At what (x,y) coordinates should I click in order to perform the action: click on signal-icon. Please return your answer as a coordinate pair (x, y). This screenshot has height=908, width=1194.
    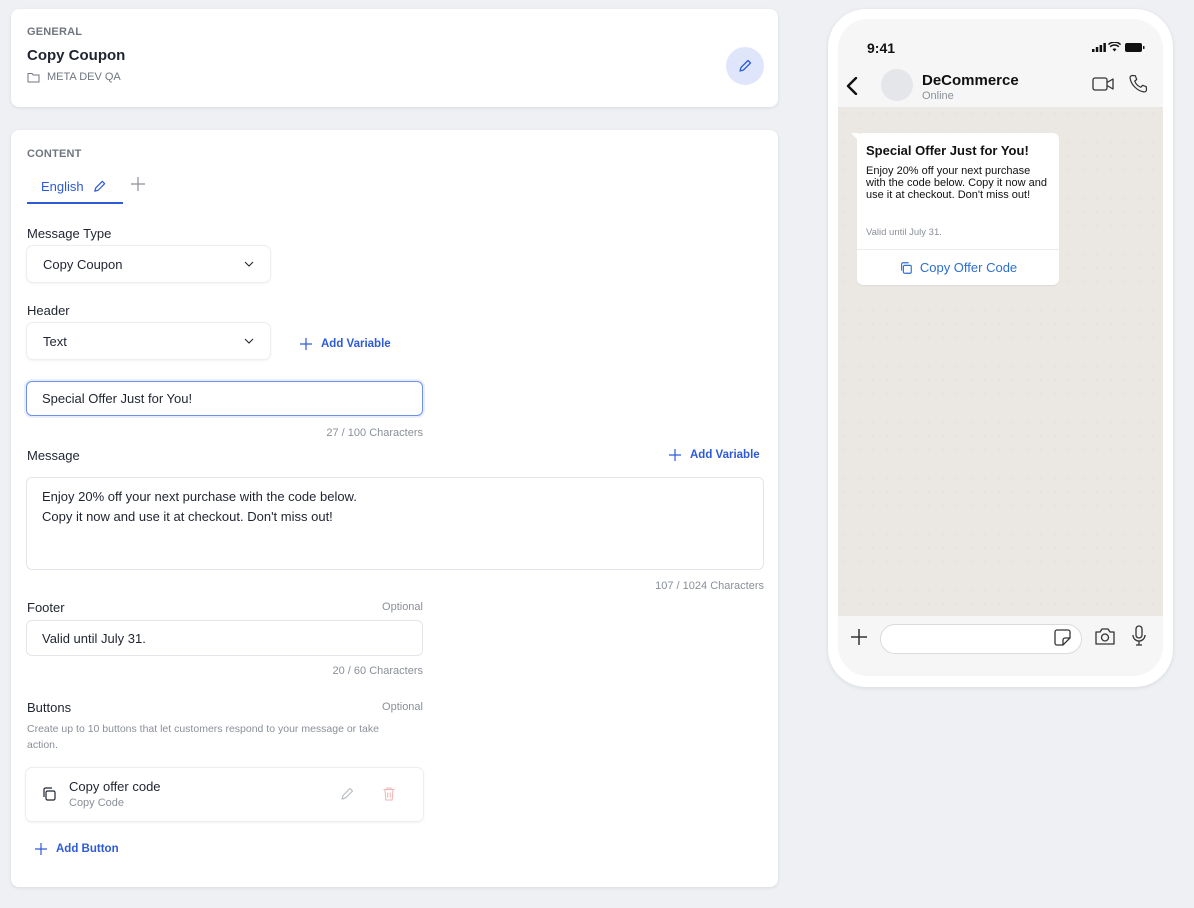
    Looking at the image, I should click on (1099, 47).